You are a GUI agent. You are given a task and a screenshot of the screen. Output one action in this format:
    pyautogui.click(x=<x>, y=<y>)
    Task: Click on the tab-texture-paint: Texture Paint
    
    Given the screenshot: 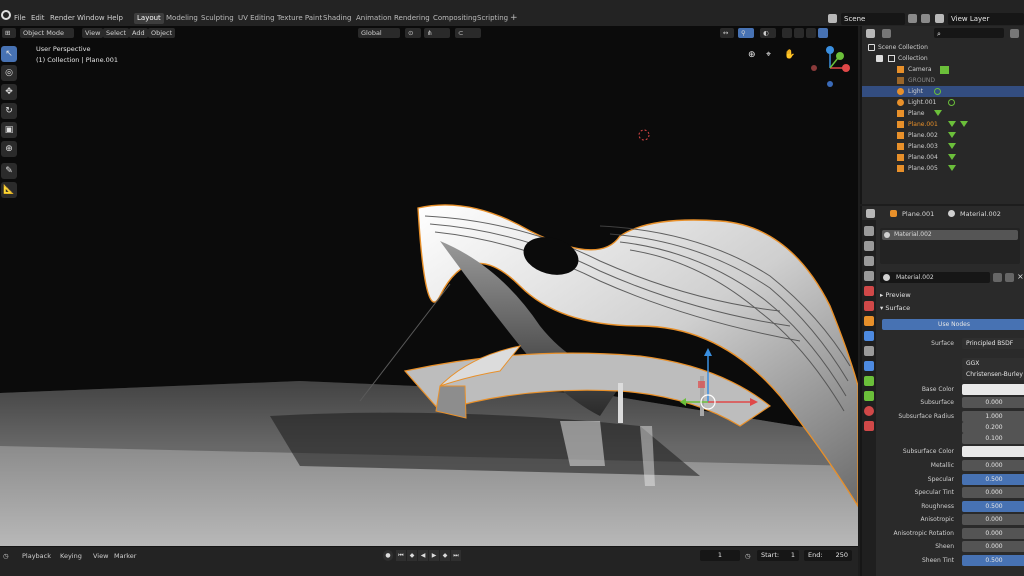 What is the action you would take?
    pyautogui.click(x=299, y=18)
    